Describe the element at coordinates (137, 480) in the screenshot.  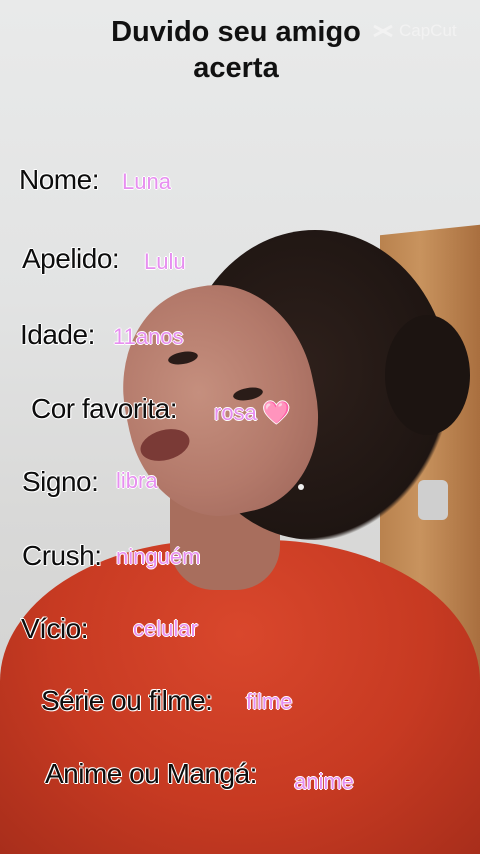
I see `value-signo: libra` at that location.